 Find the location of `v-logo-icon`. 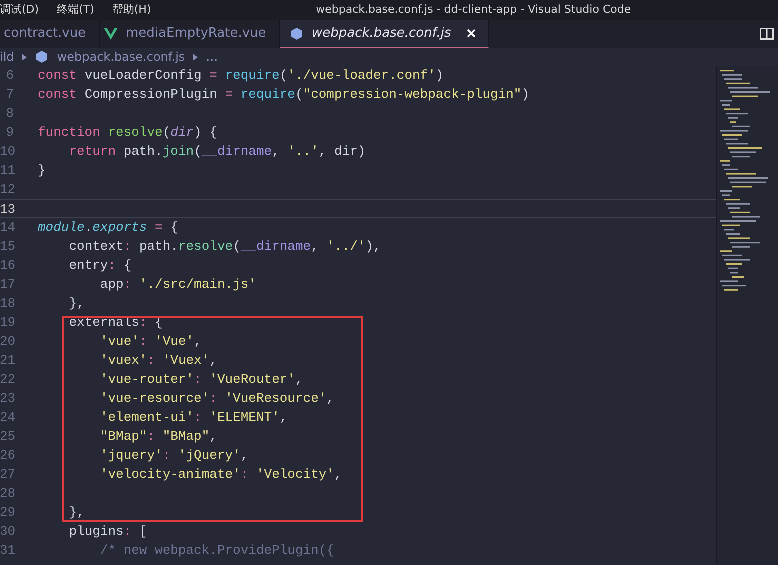

v-logo-icon is located at coordinates (111, 34).